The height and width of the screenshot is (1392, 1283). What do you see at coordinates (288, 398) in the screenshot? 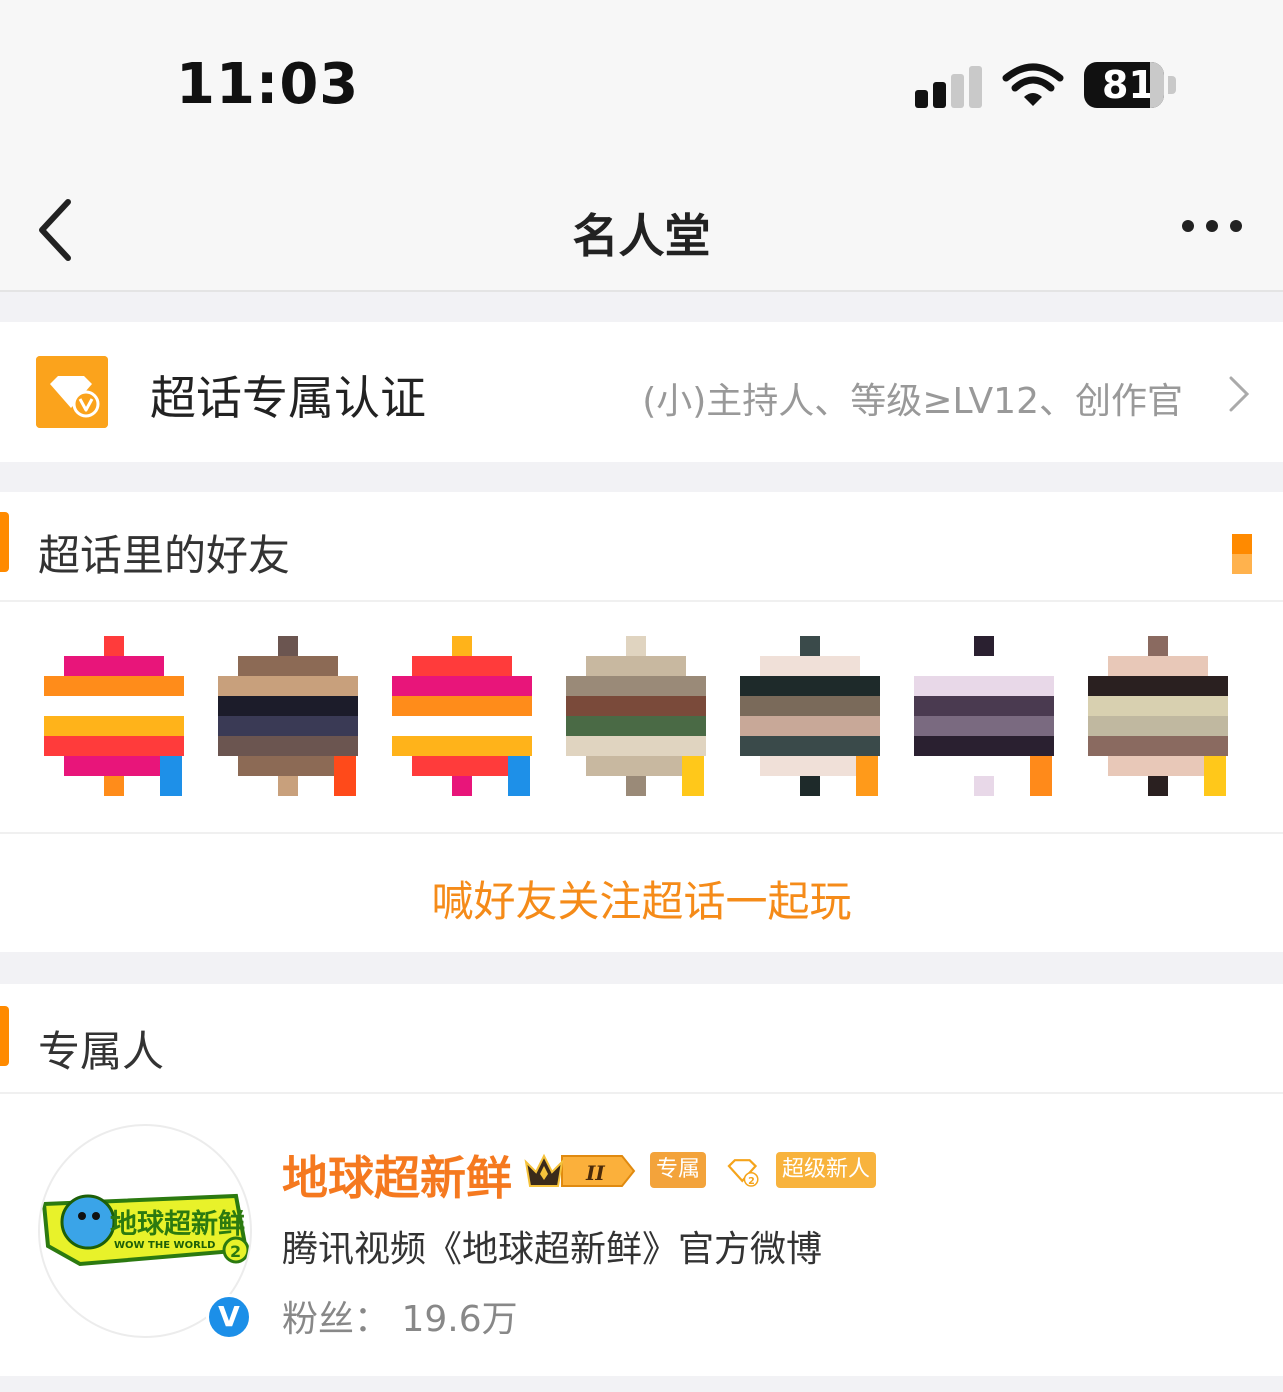
I see `certification-label: 超话专属认证` at bounding box center [288, 398].